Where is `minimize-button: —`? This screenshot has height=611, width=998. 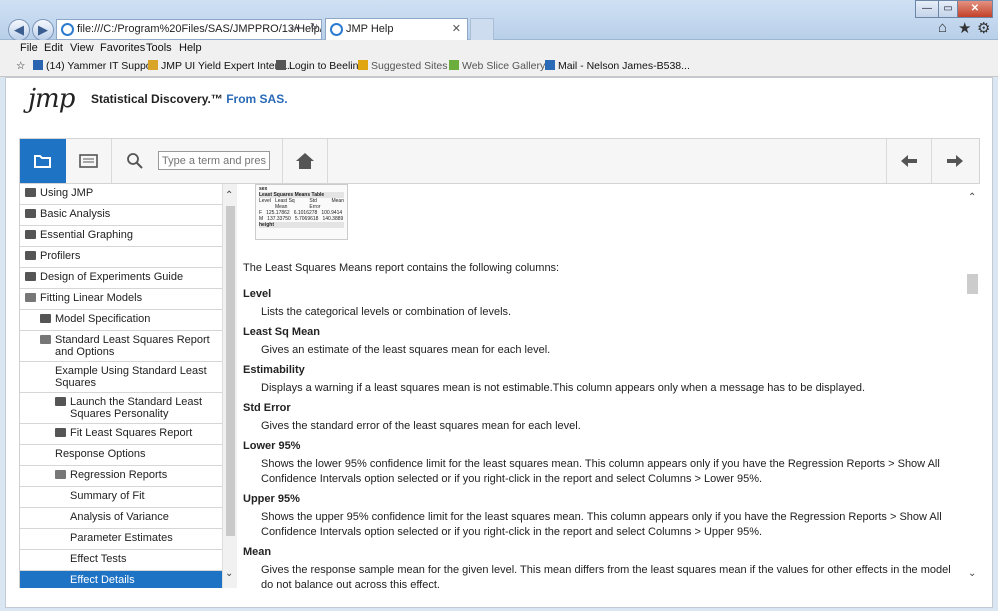
minimize-button: — is located at coordinates (927, 9).